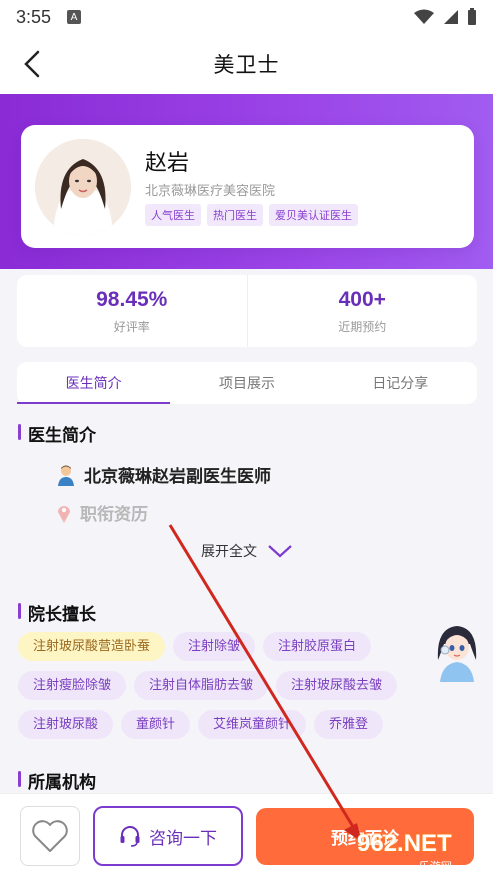  Describe the element at coordinates (130, 836) in the screenshot. I see `headset-icon` at that location.